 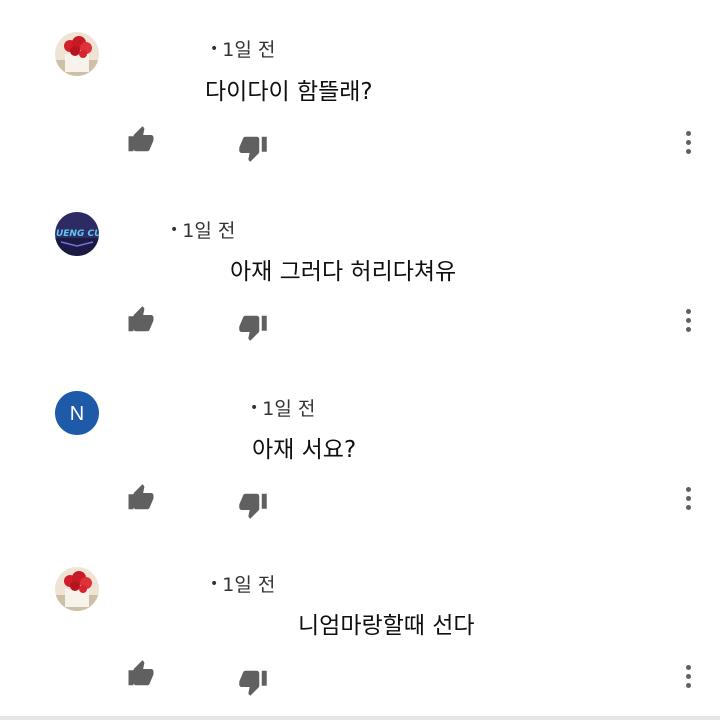 I want to click on avatar: N, so click(x=77, y=413).